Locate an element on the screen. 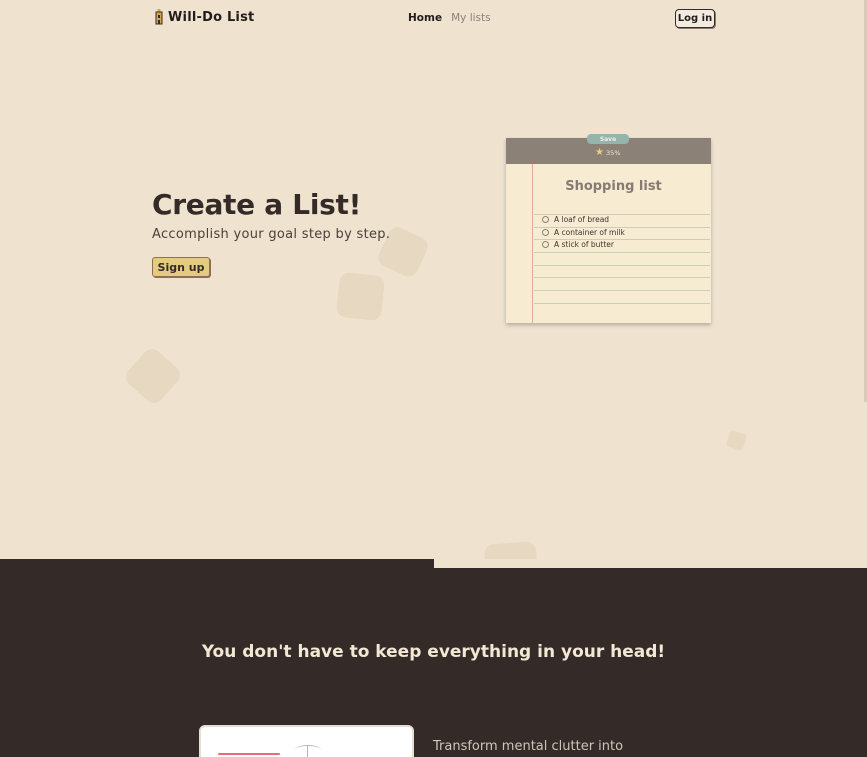 This screenshot has height=757, width=867. list-item: A stick of butter is located at coordinates (578, 244).